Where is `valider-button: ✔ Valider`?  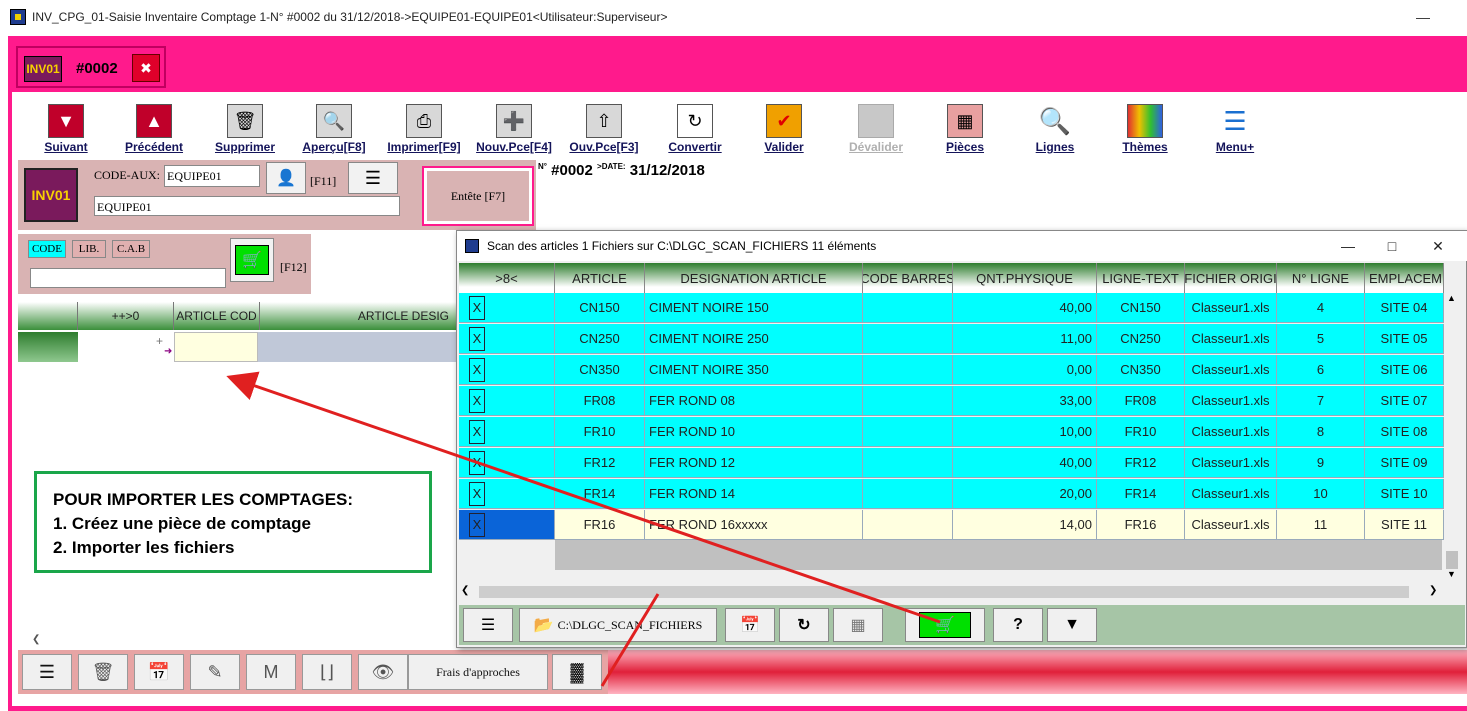
valider-button: ✔ Valider is located at coordinates (784, 128).